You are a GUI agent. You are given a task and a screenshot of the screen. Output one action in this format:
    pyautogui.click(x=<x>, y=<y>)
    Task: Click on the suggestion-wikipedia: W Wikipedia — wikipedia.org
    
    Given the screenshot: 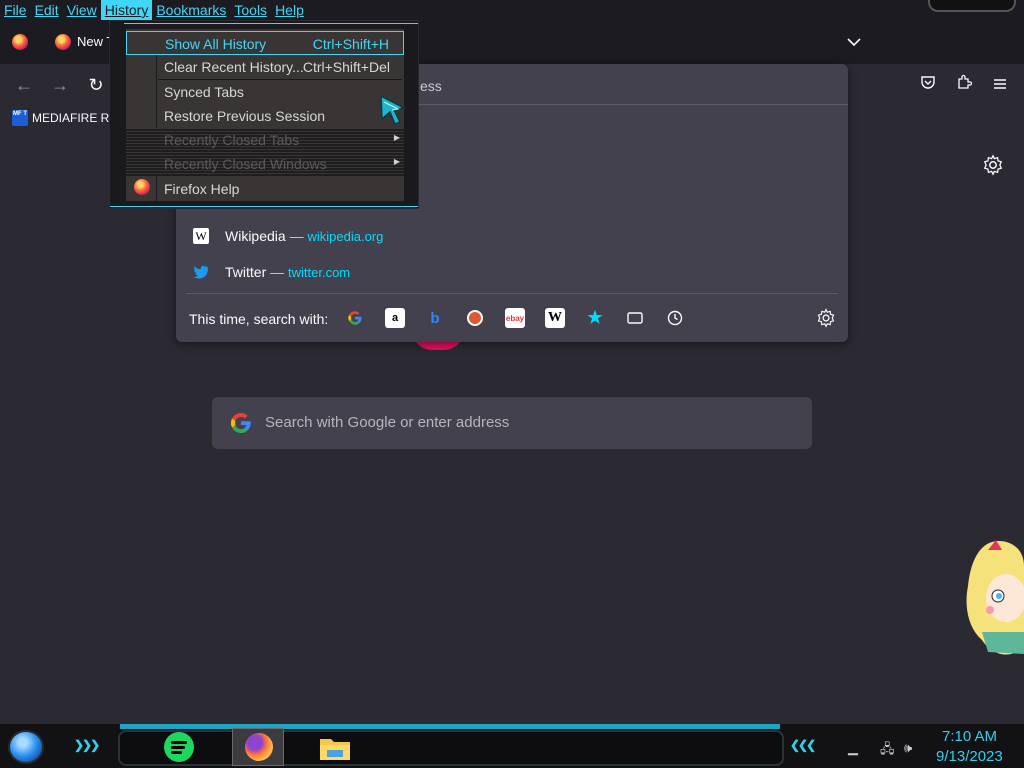 What is the action you would take?
    pyautogui.click(x=512, y=236)
    